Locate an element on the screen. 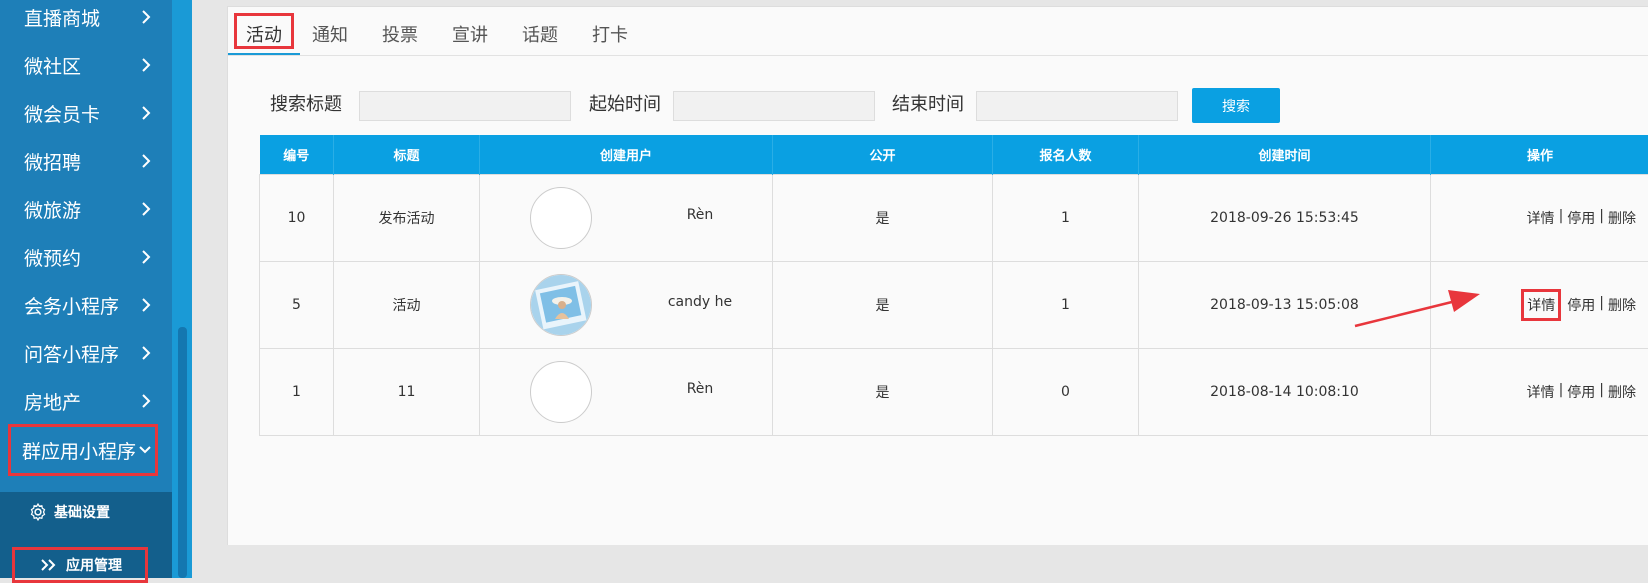  tab-lecture: 宣讲 is located at coordinates (470, 34).